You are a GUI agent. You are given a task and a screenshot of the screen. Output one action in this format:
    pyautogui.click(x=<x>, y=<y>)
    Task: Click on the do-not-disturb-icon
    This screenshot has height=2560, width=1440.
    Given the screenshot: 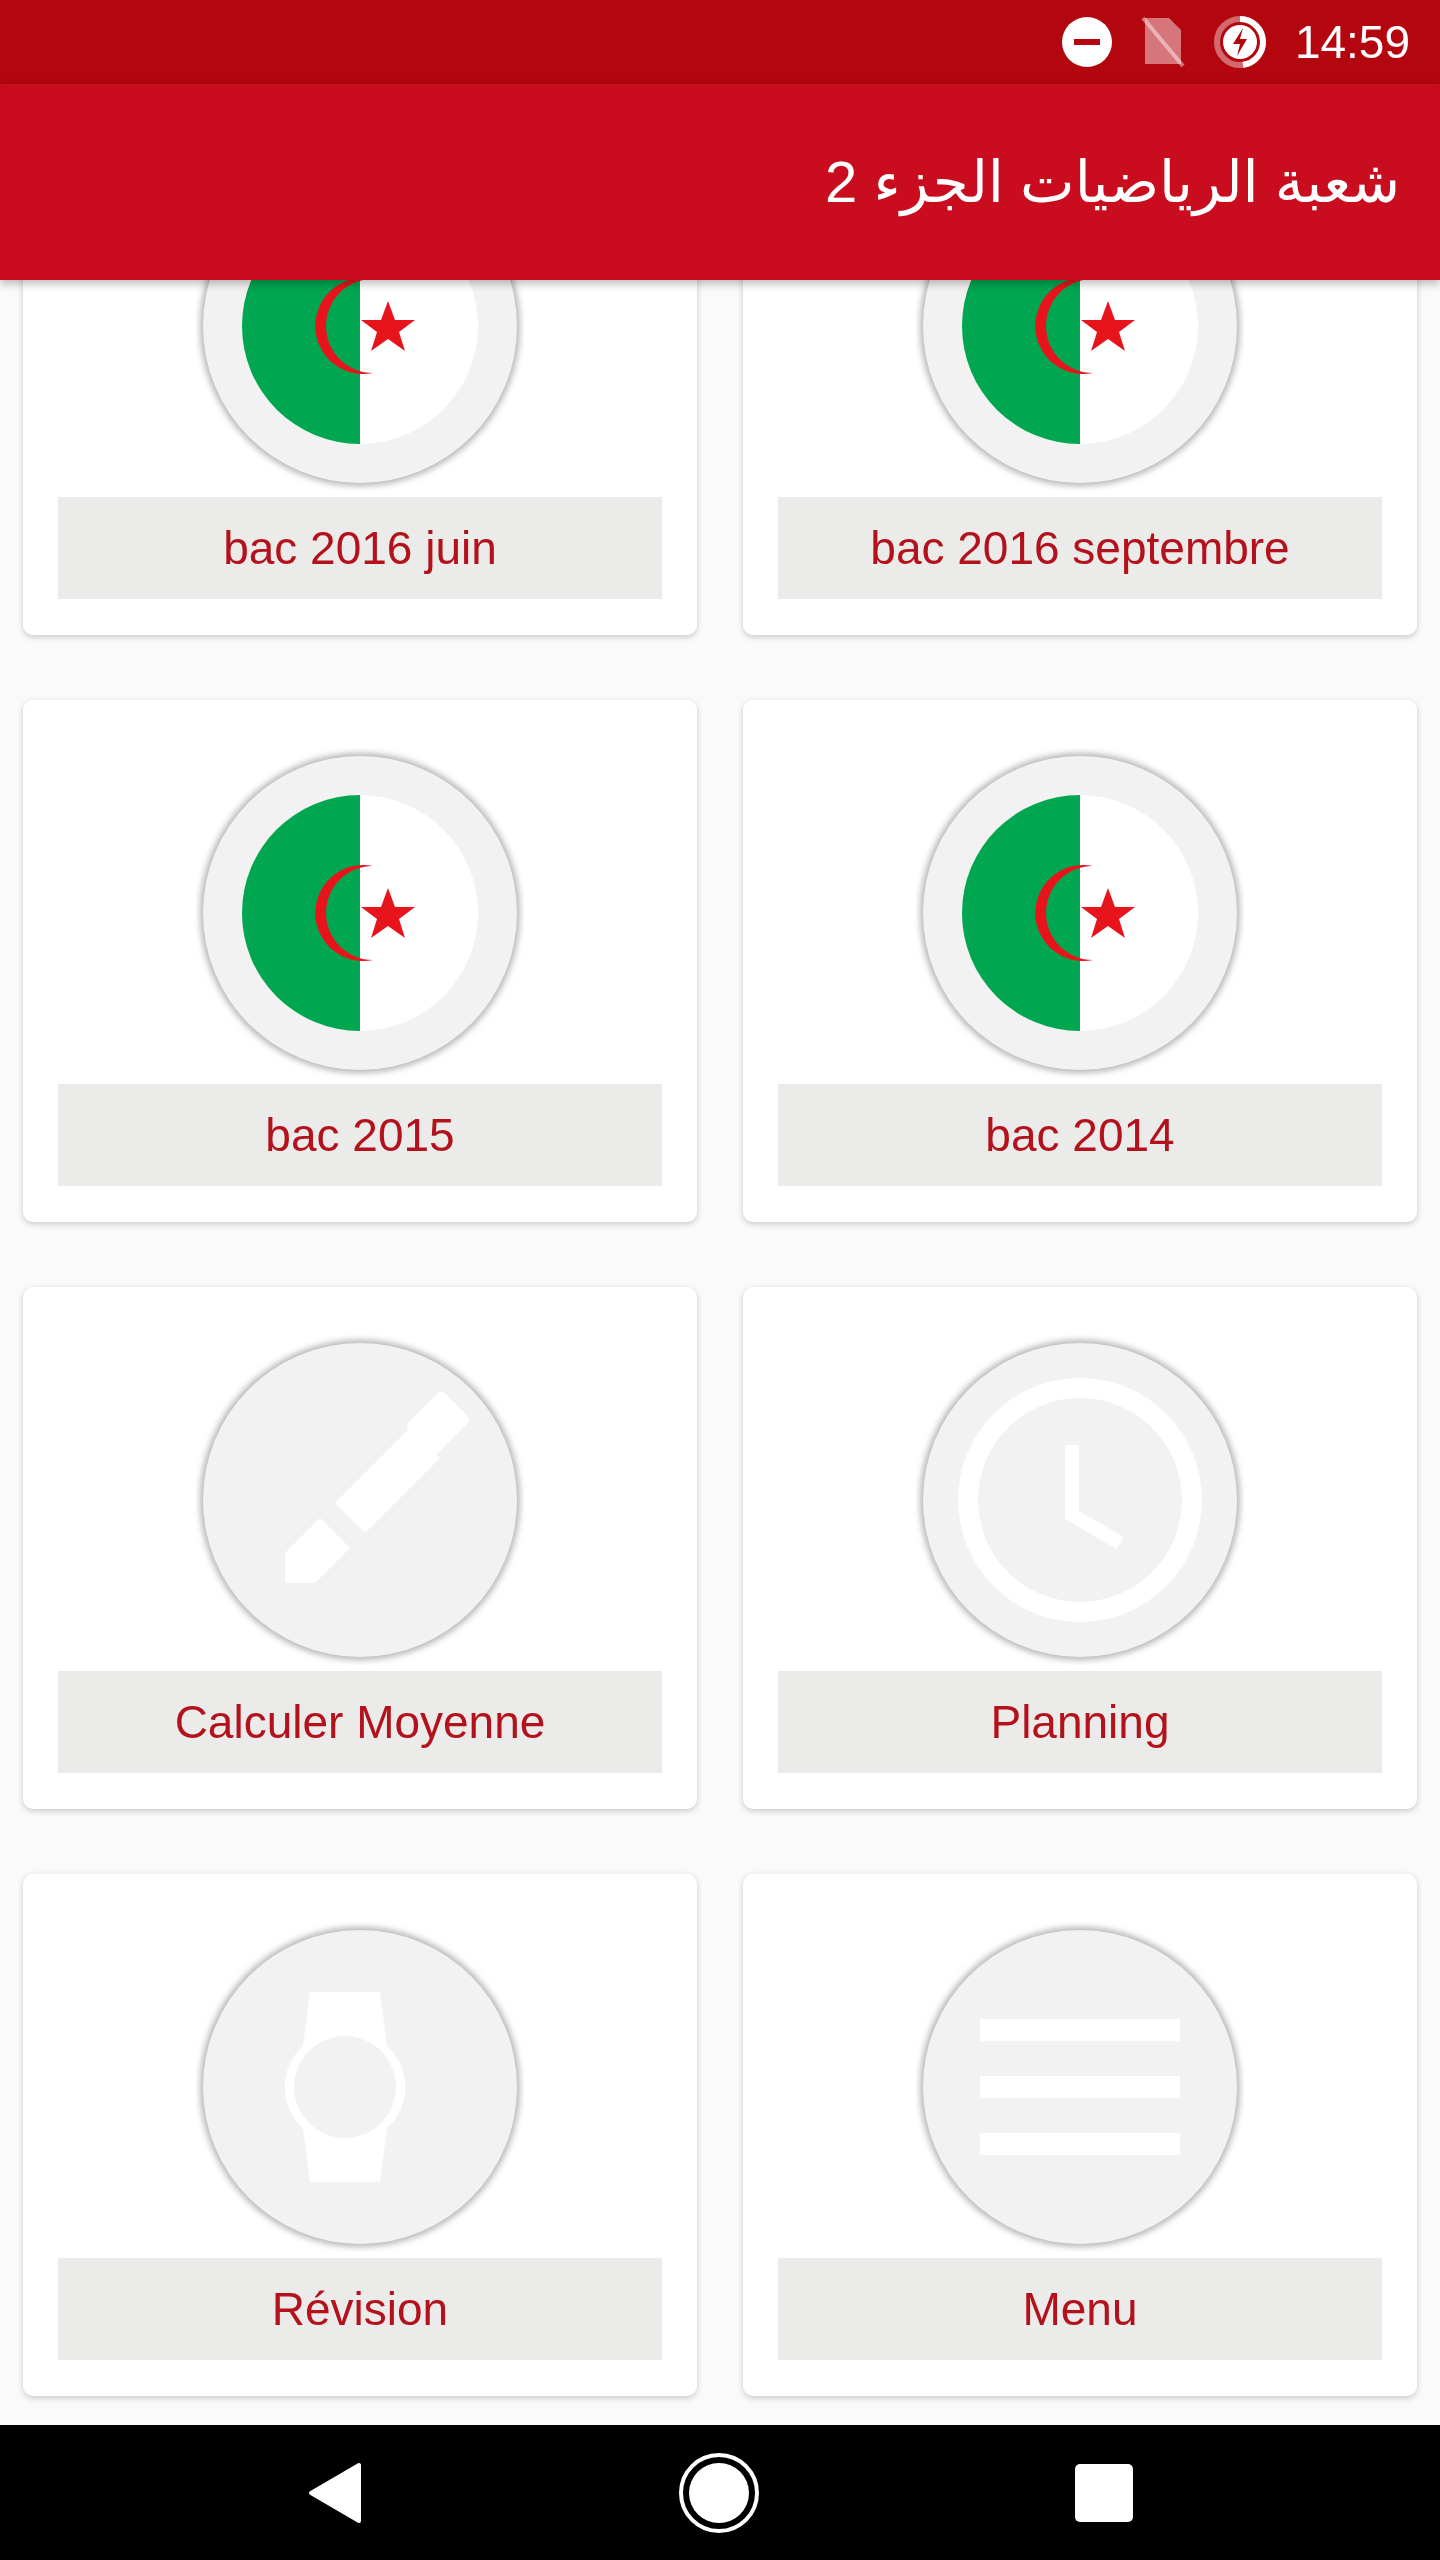 What is the action you would take?
    pyautogui.click(x=1086, y=42)
    